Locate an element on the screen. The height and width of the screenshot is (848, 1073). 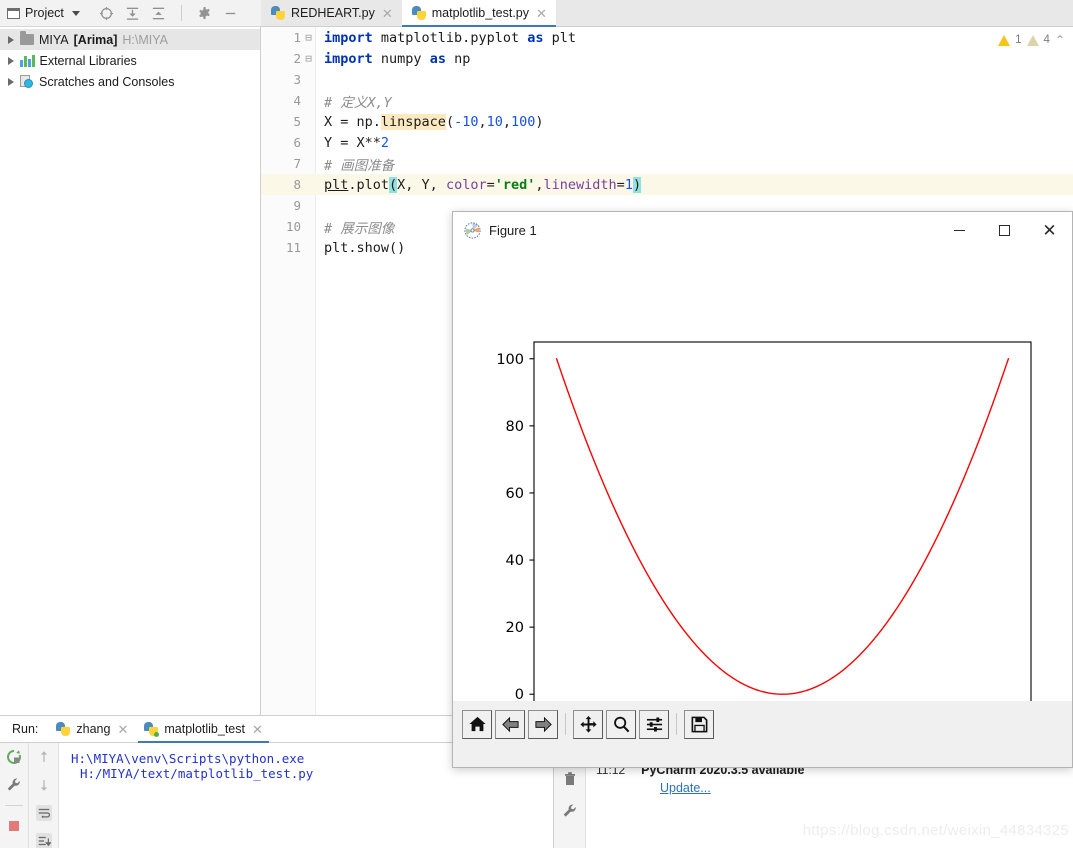
run-tab-label: matplotlib_test is located at coordinates (204, 729).